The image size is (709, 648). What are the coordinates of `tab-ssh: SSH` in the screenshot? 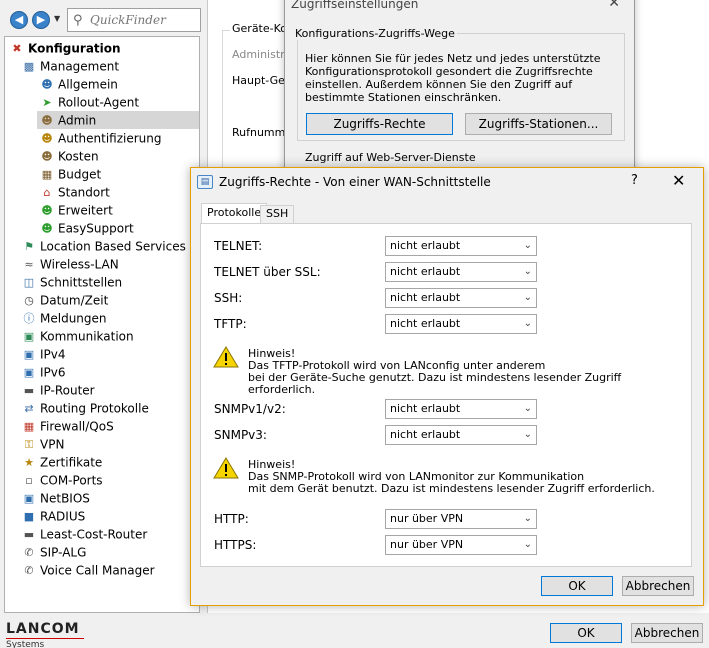 It's located at (277, 214).